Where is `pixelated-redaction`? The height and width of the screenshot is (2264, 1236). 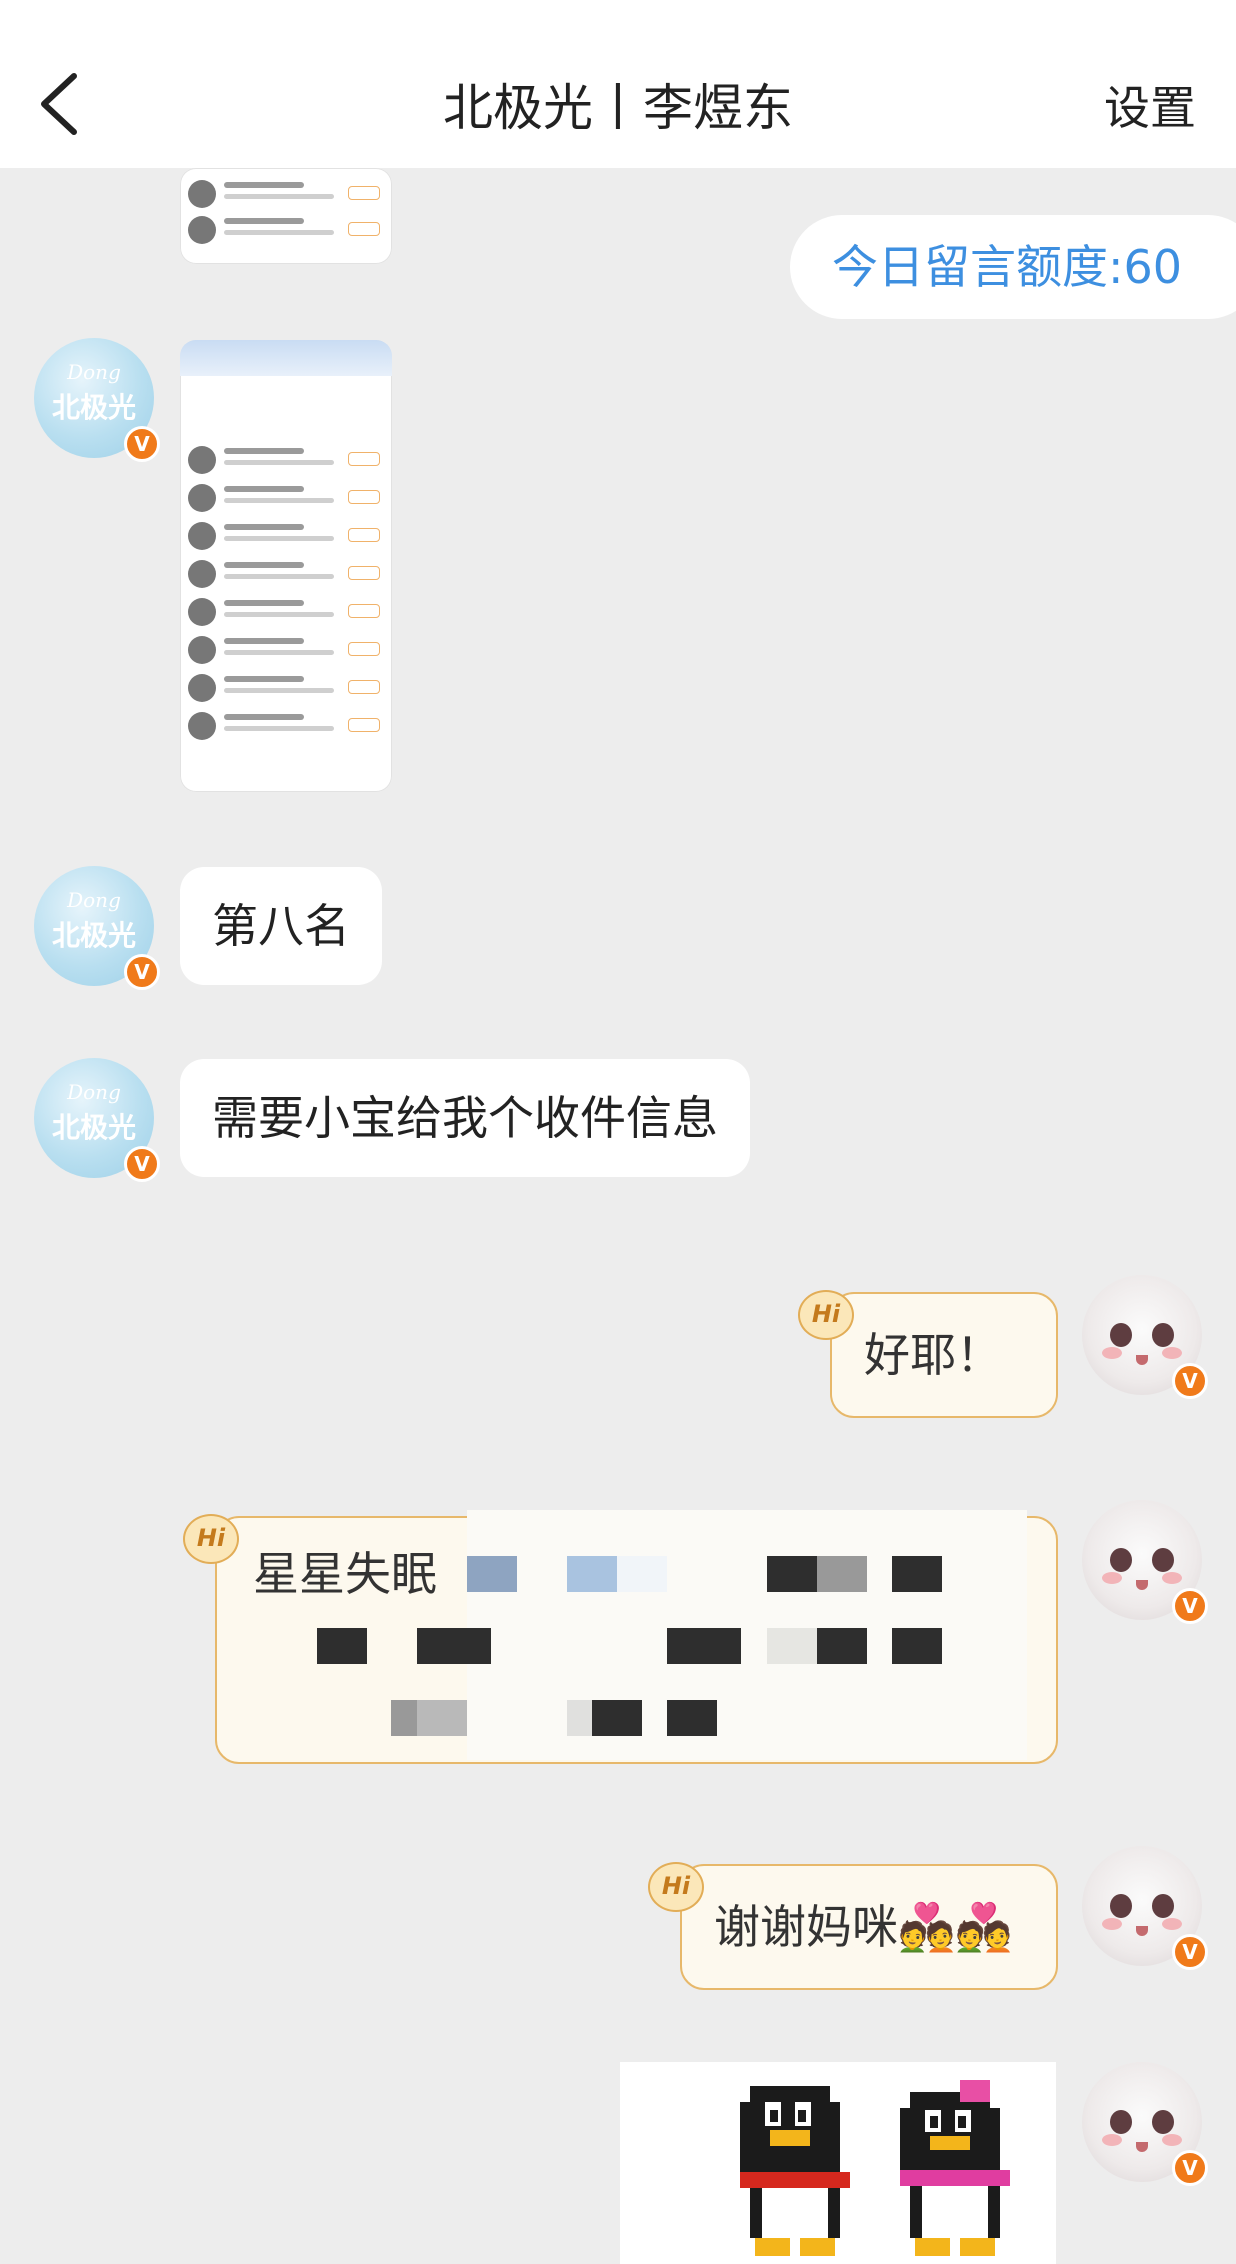
pixelated-redaction is located at coordinates (672, 1635).